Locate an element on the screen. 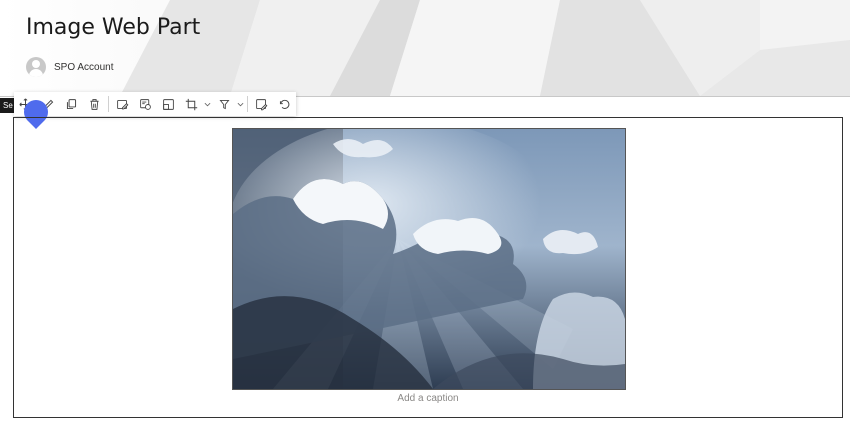 Image resolution: width=850 pixels, height=426 pixels. page-title: Image Web Part is located at coordinates (113, 27).